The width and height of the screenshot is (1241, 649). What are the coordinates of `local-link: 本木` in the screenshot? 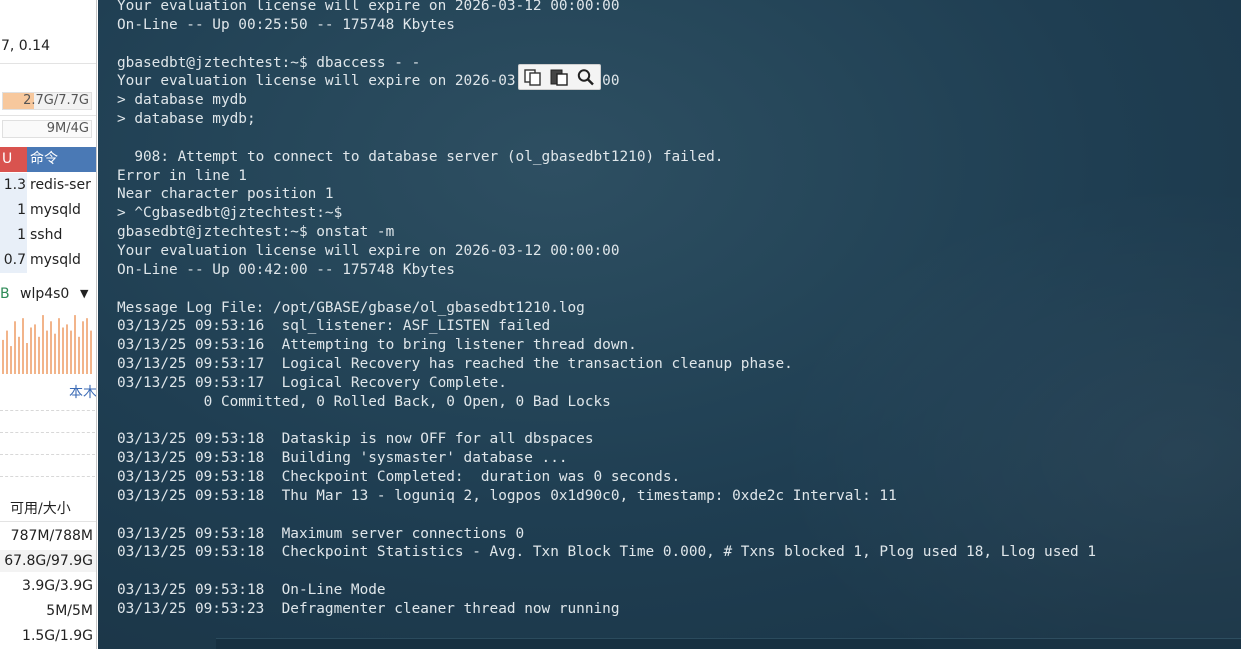 It's located at (82, 393).